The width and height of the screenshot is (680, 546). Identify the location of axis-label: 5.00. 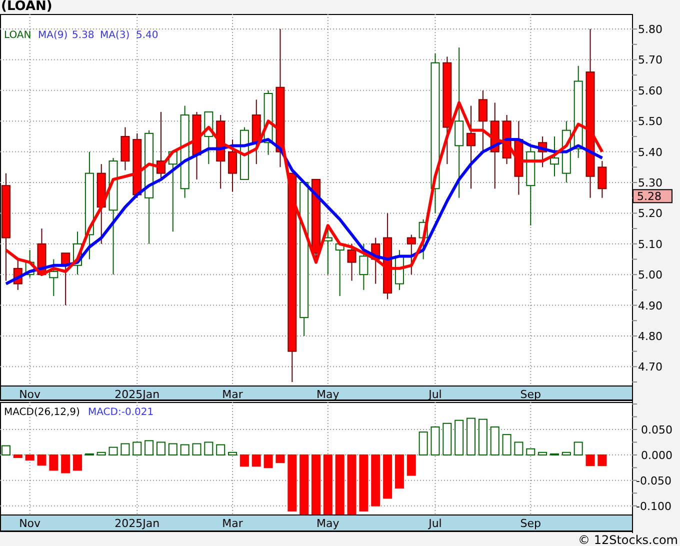
(650, 275).